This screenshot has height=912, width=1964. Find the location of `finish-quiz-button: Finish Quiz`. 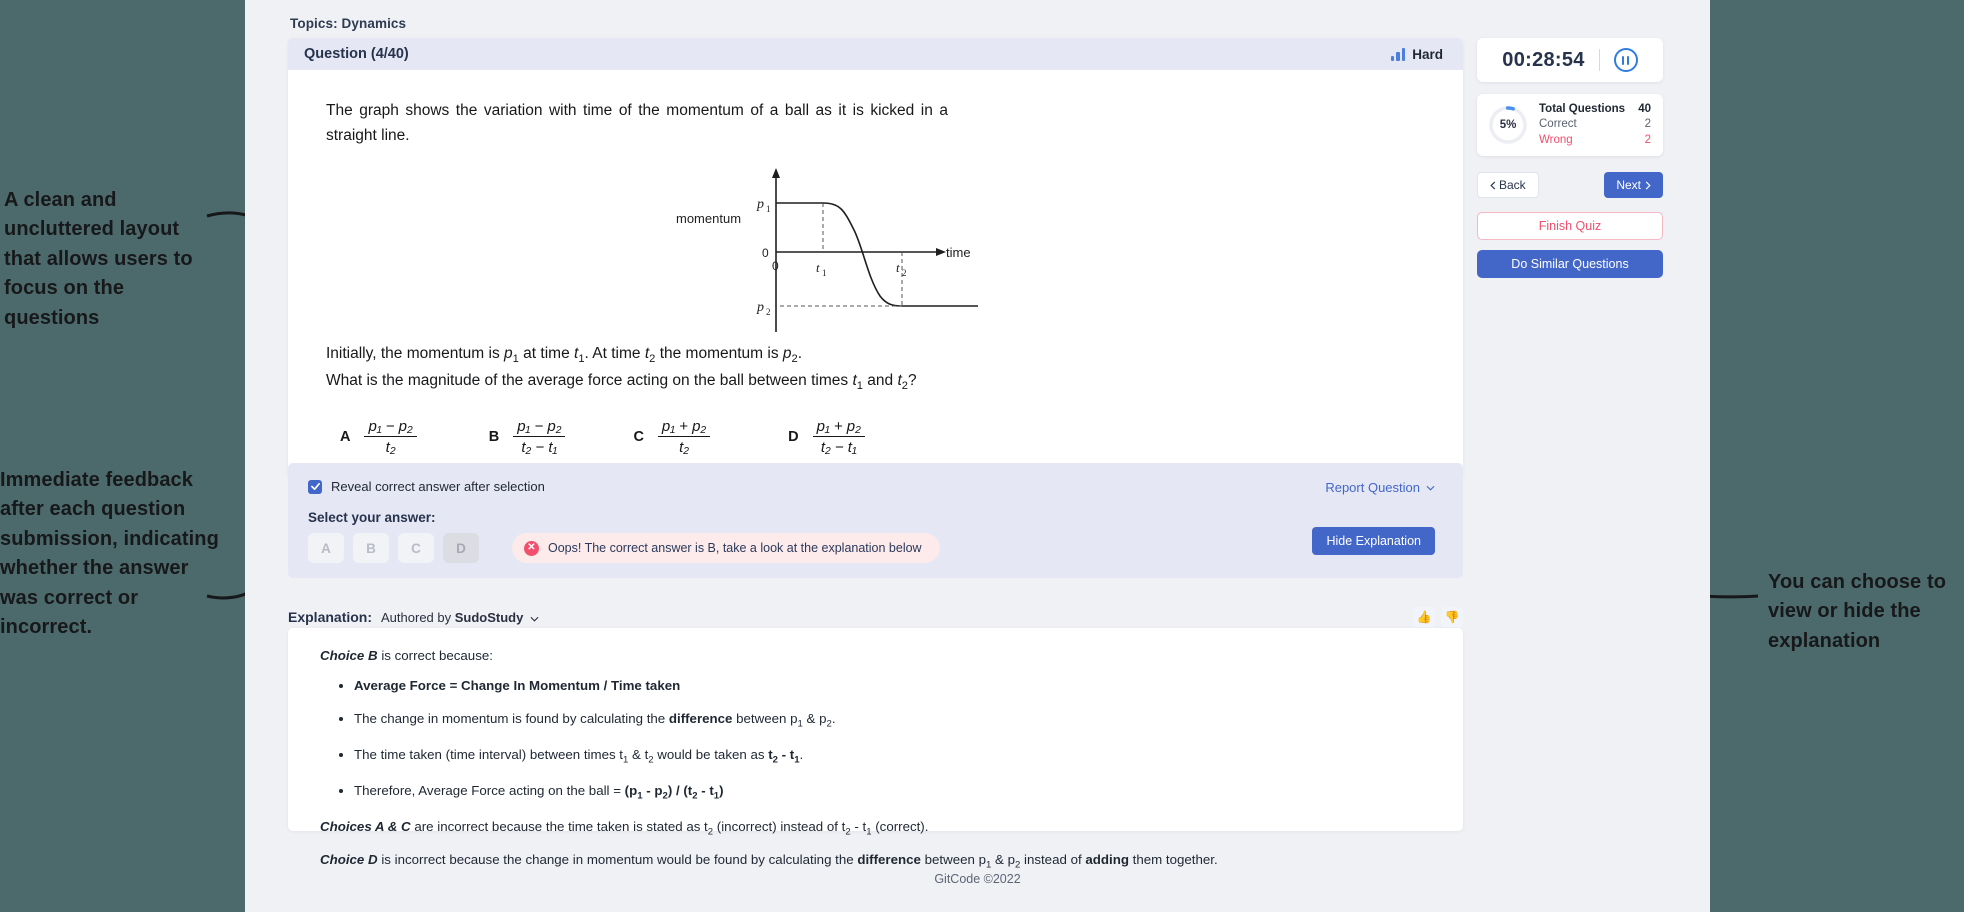

finish-quiz-button: Finish Quiz is located at coordinates (1570, 226).